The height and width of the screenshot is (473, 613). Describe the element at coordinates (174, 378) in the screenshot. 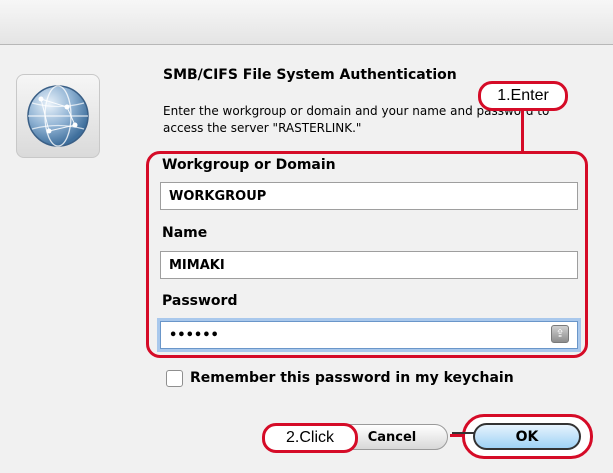

I see `remember-checkbox` at that location.